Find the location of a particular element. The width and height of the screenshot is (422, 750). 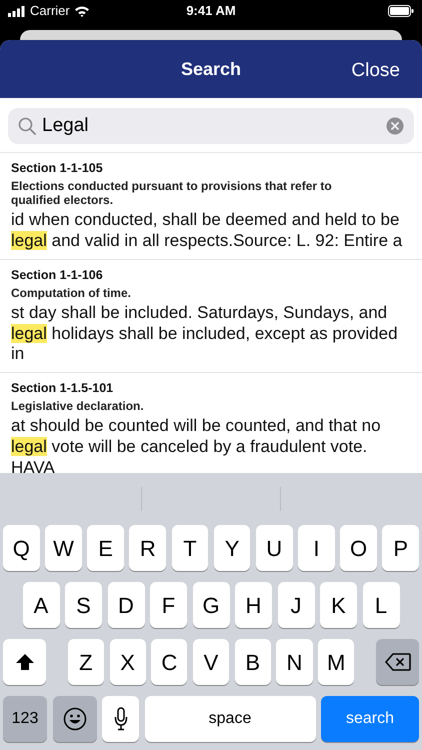

dictation-key is located at coordinates (120, 719).